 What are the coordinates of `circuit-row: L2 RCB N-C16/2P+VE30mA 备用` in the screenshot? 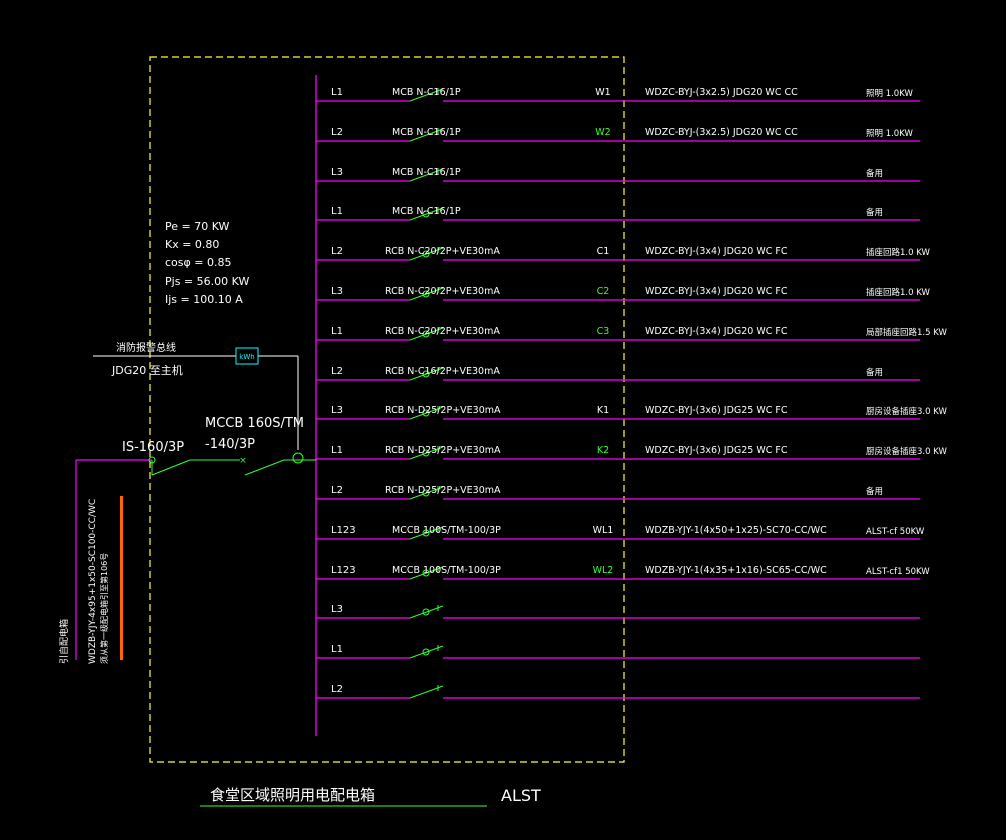 It's located at (618, 373).